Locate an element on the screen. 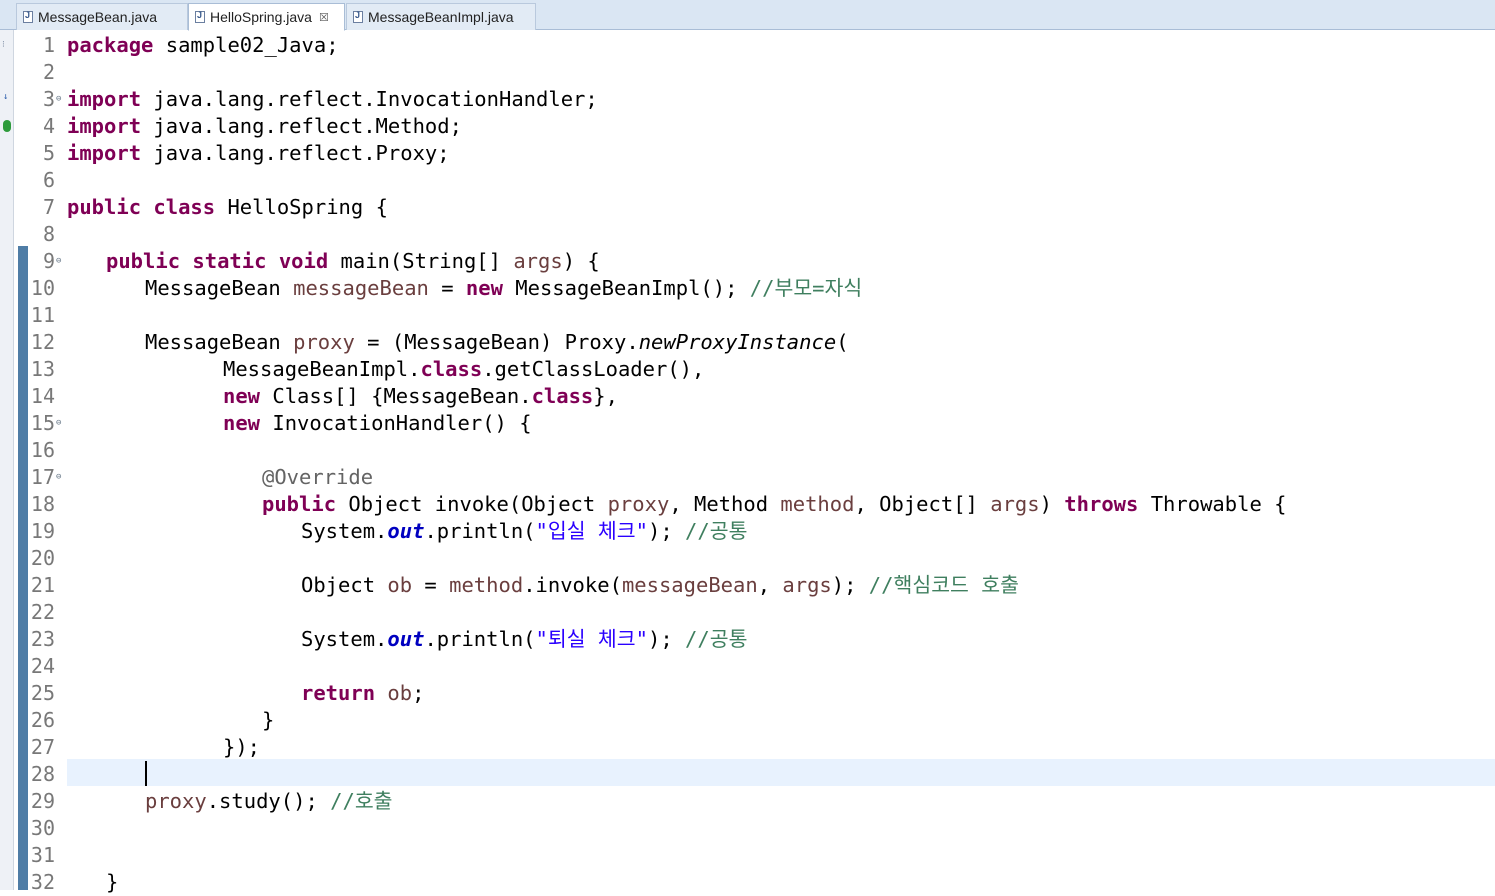 This screenshot has height=896, width=1495. line-number: 20 is located at coordinates (42, 558).